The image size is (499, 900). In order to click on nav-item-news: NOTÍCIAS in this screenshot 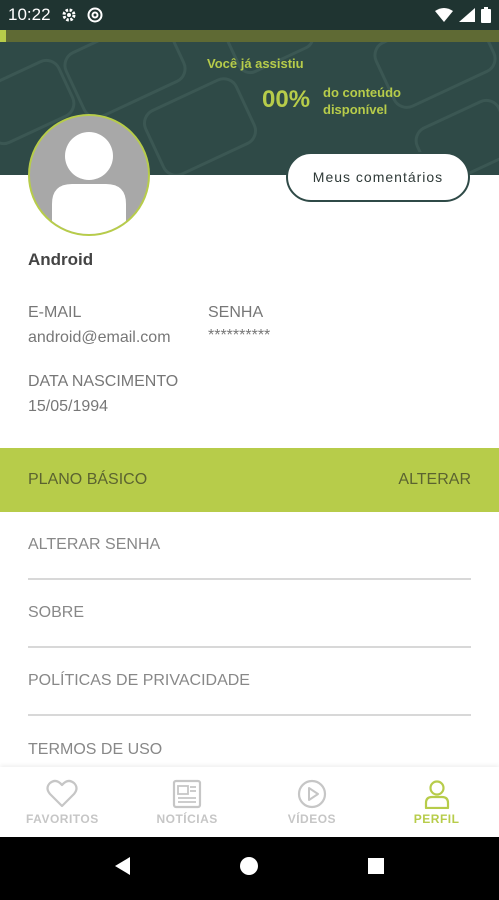, I will do `click(187, 802)`.